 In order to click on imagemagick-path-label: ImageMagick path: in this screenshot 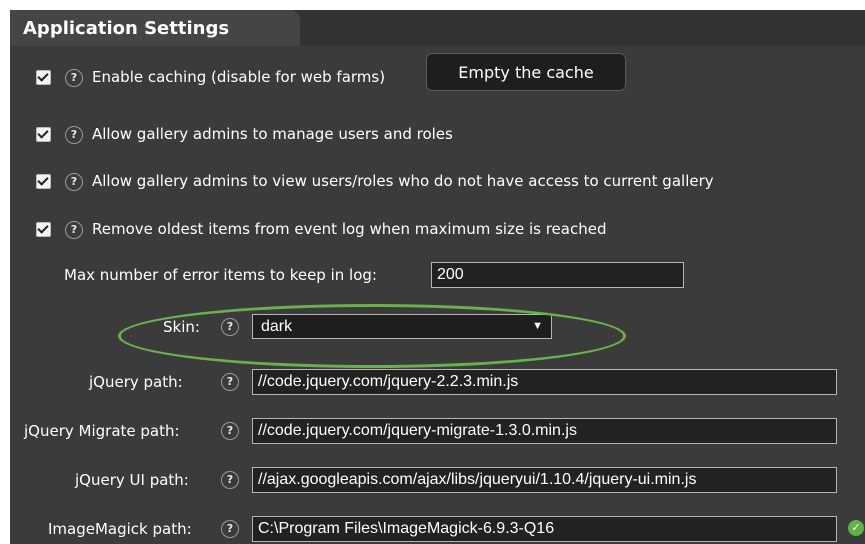, I will do `click(120, 529)`.